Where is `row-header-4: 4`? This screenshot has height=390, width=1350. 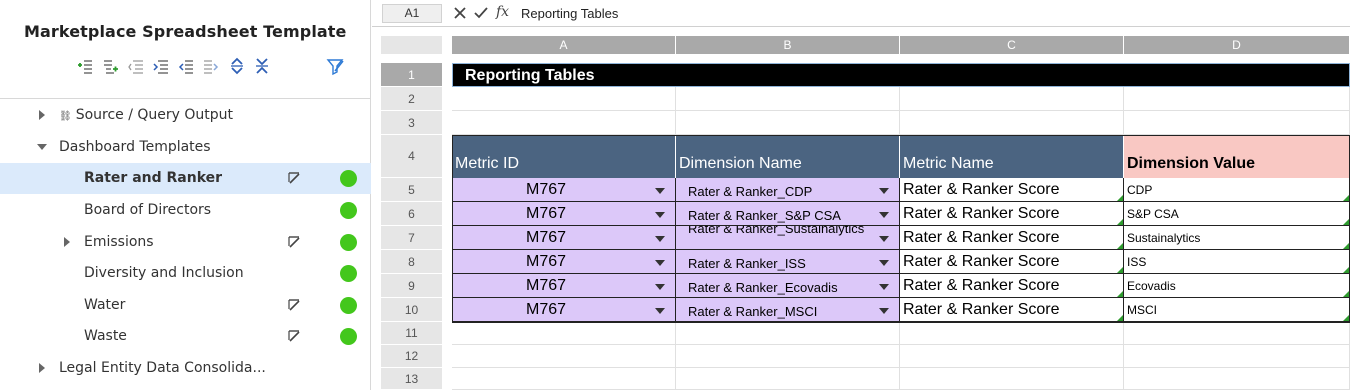 row-header-4: 4 is located at coordinates (411, 156).